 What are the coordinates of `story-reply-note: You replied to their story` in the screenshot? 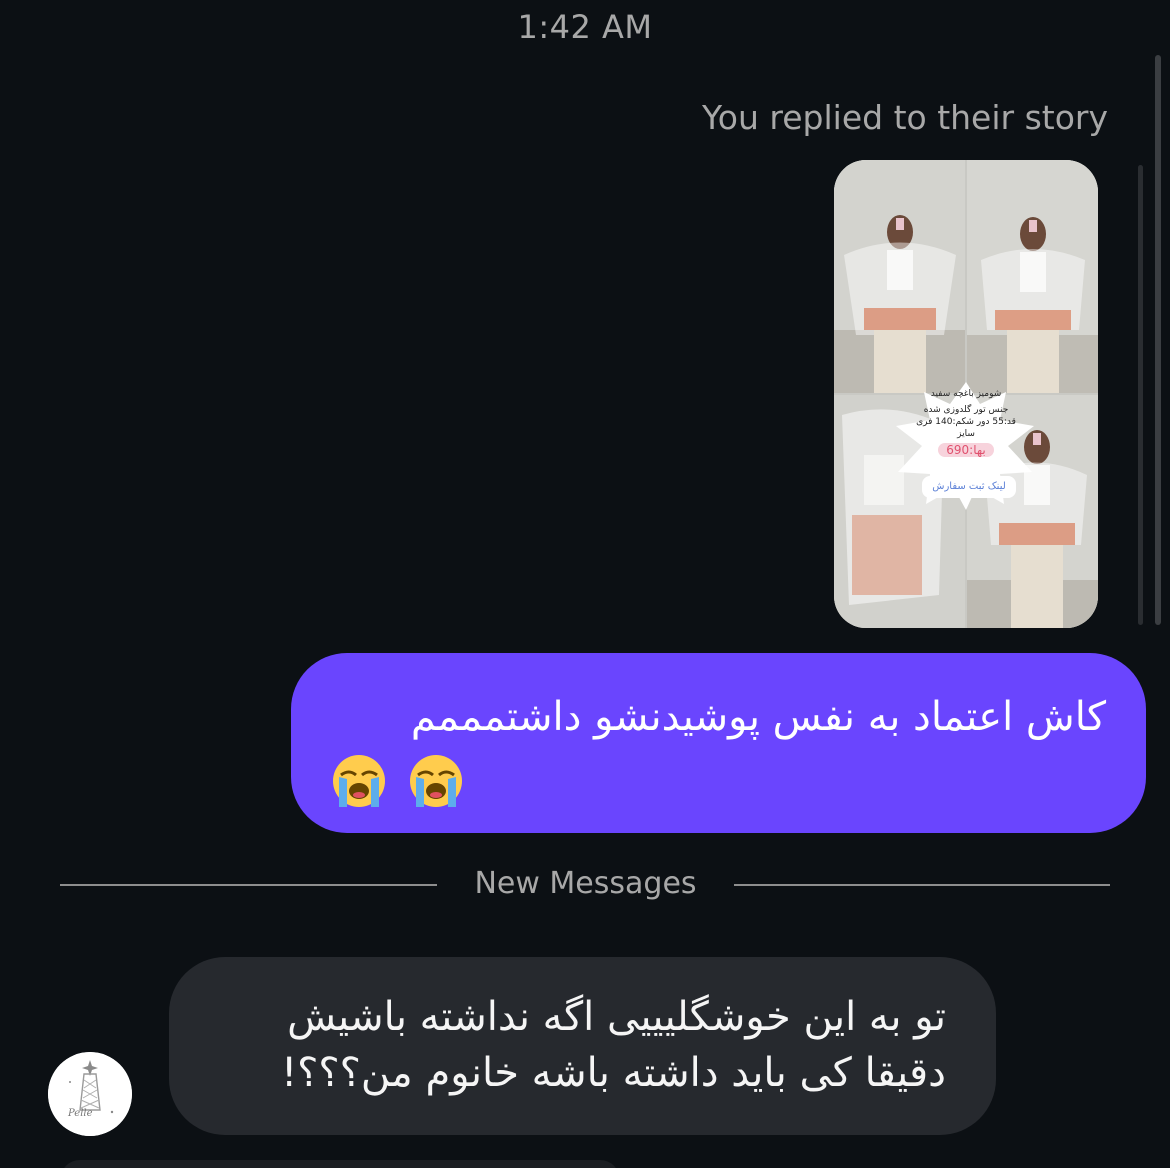 It's located at (905, 117).